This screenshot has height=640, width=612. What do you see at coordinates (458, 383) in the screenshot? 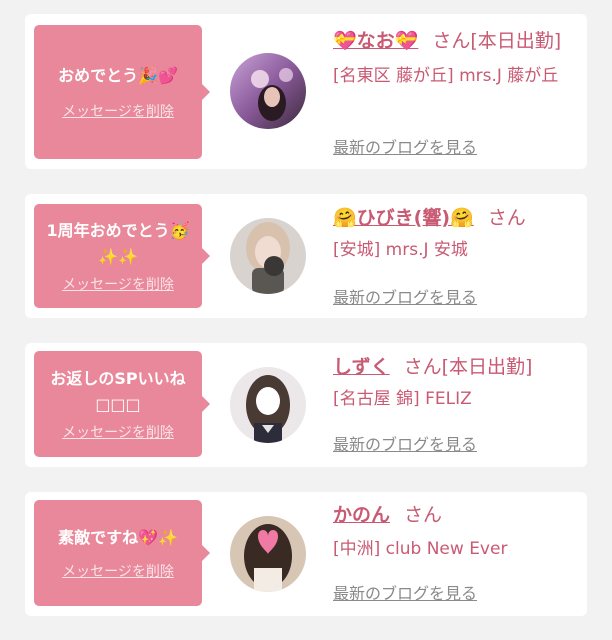
I see `cast-info: しずく さん[本日出勤] [名古屋 錦] FELIZ` at bounding box center [458, 383].